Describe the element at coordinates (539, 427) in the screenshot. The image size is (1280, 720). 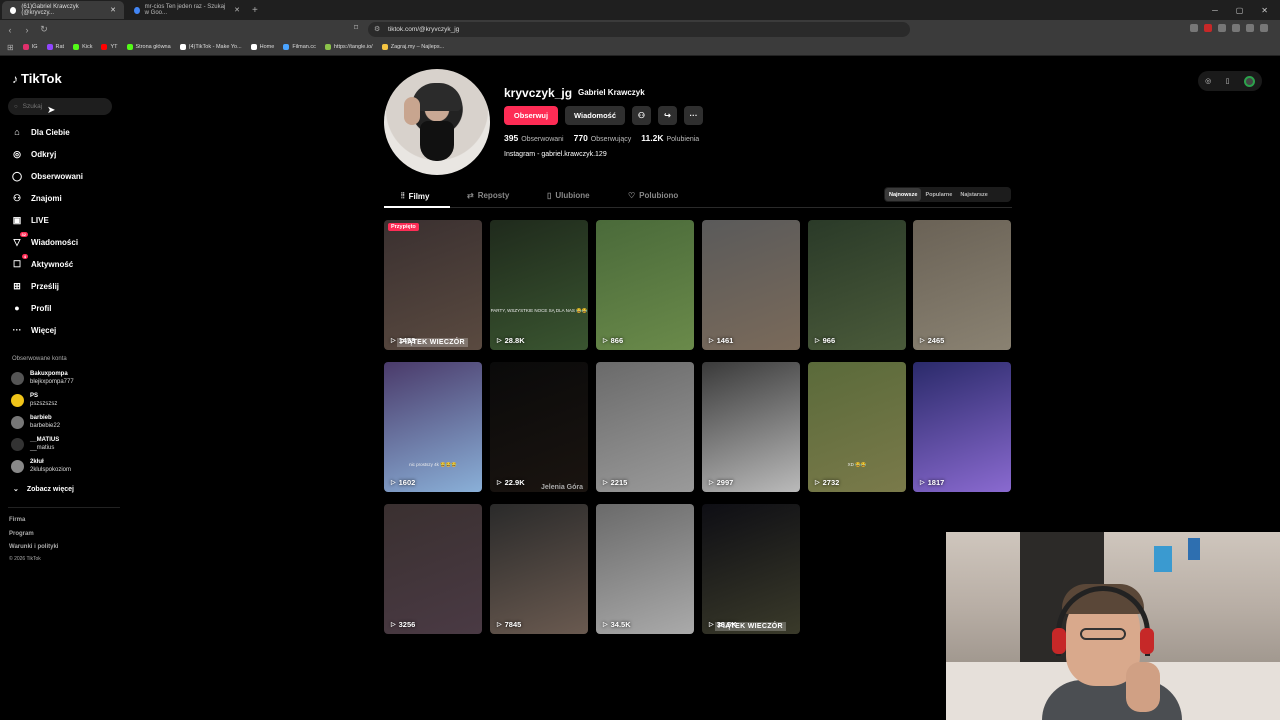
I see `video-thumbnail: Jelenia Góra ▷ 22.9K` at that location.